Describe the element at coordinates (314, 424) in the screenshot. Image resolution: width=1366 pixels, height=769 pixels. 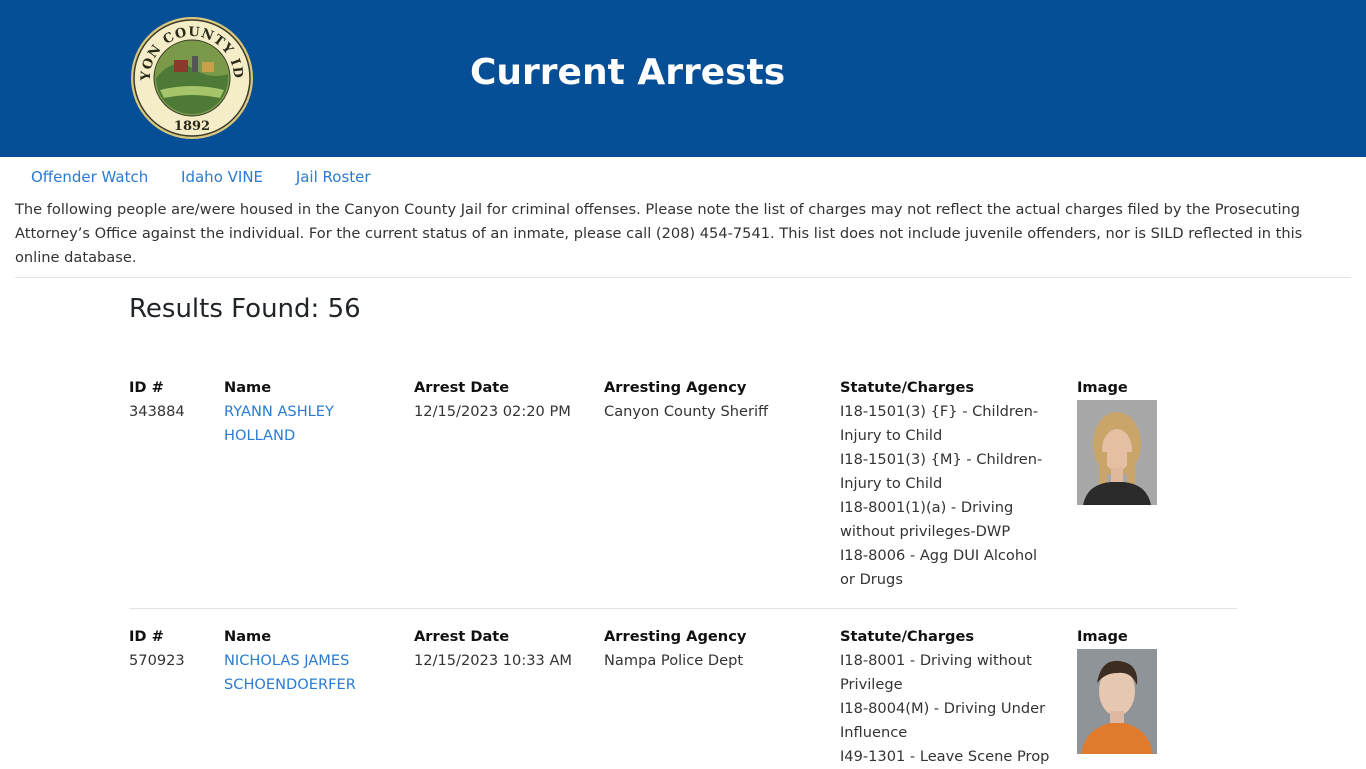
I see `inmate-name-link: RYANN ASHLEY HOLLAND` at that location.